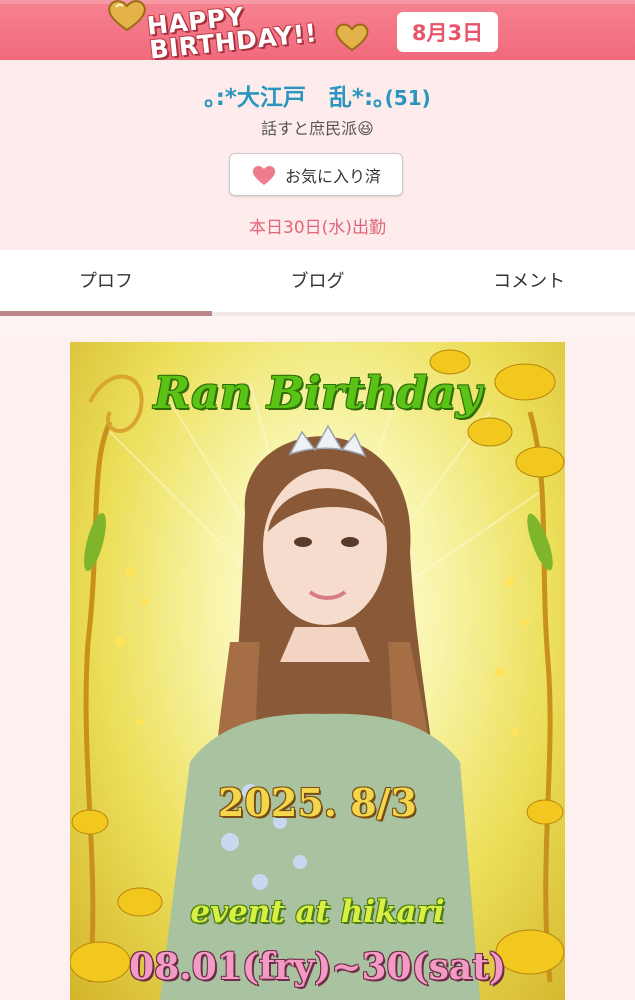 The image size is (635, 1000). What do you see at coordinates (317, 228) in the screenshot?
I see `work-status: 本日30日(水)出勤` at bounding box center [317, 228].